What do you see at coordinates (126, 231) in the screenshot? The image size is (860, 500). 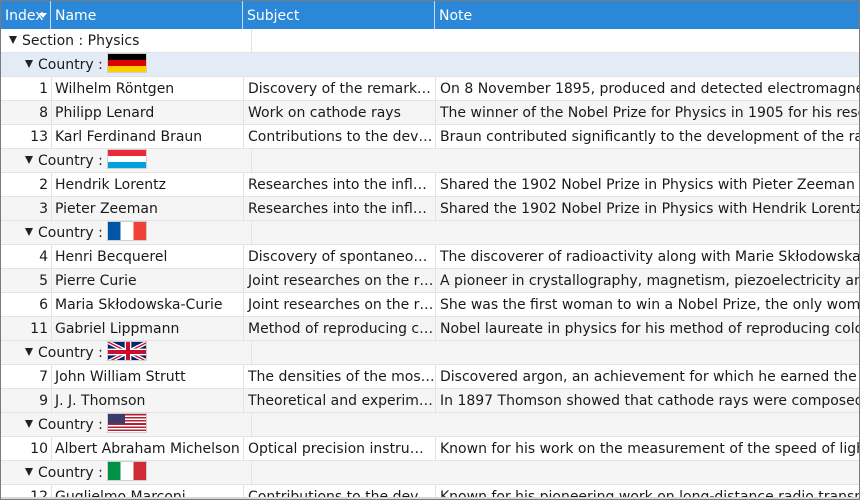 I see `flag-france-icon` at bounding box center [126, 231].